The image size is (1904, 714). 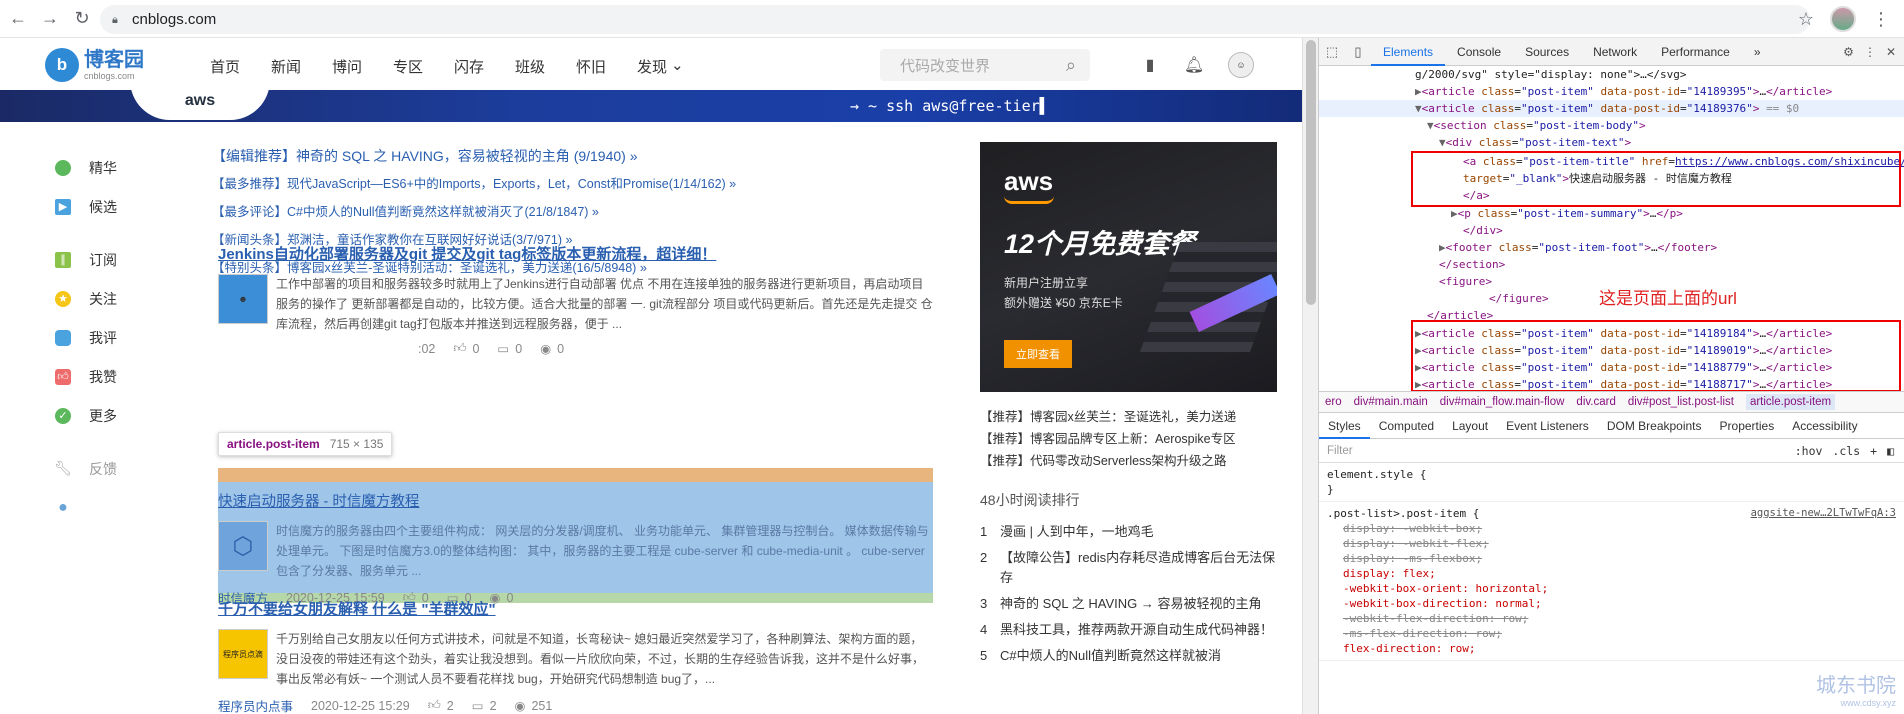 I want to click on css-prop-overridden: display: -webkit-box;, so click(x=1611, y=528).